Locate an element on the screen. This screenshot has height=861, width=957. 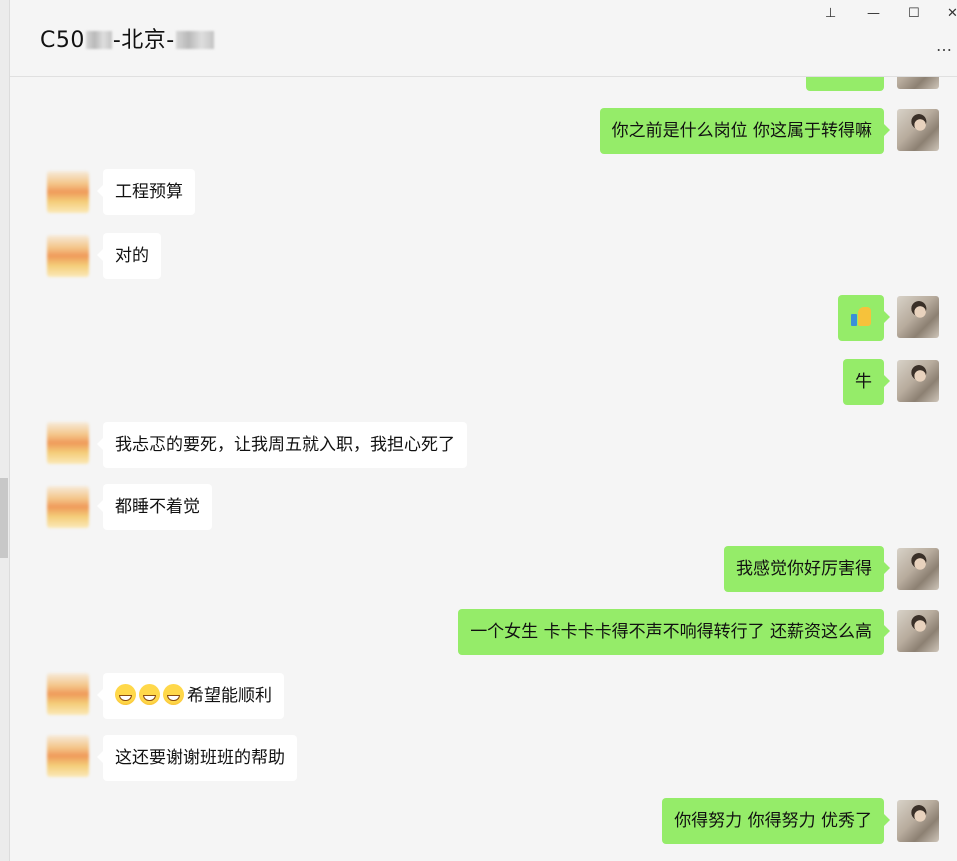
minimize-icon: — is located at coordinates (873, 13).